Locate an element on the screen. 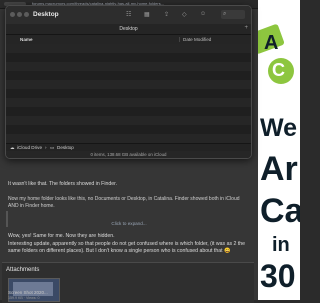 The height and width of the screenshot is (303, 320). status-bar: 0 items, 138.68 GB available on iCloud is located at coordinates (128, 154).